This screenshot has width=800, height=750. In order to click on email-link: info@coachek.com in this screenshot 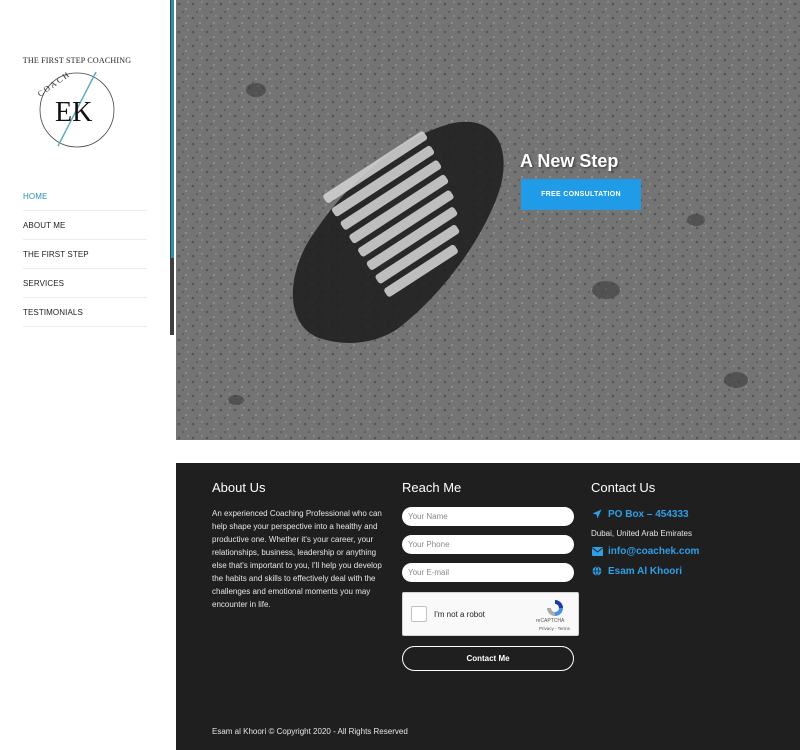, I will do `click(653, 551)`.